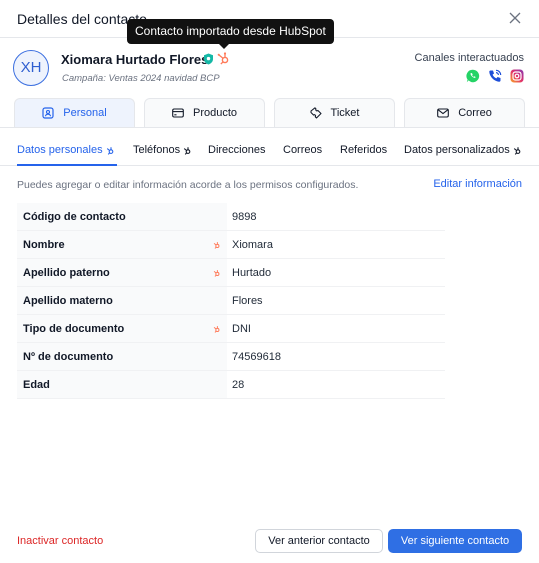  What do you see at coordinates (244, 217) in the screenshot?
I see `field-value: 9898` at bounding box center [244, 217].